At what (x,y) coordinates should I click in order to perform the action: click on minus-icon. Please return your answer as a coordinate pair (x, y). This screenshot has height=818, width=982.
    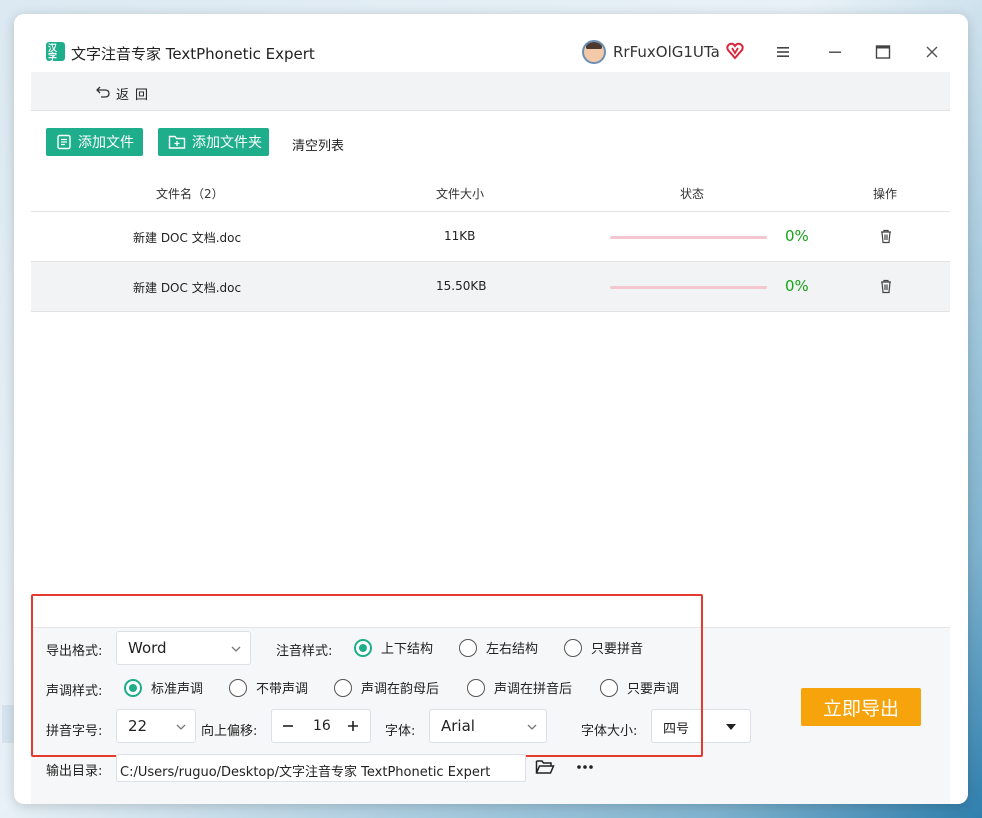
    Looking at the image, I should click on (288, 726).